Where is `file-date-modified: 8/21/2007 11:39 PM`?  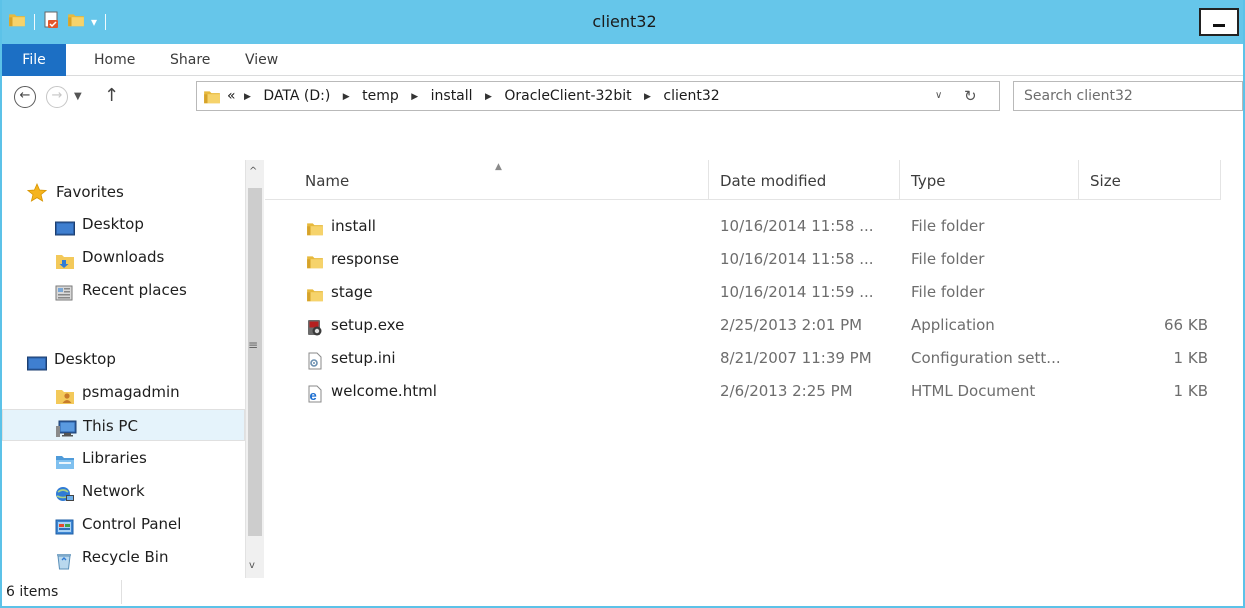 file-date-modified: 8/21/2007 11:39 PM is located at coordinates (796, 358).